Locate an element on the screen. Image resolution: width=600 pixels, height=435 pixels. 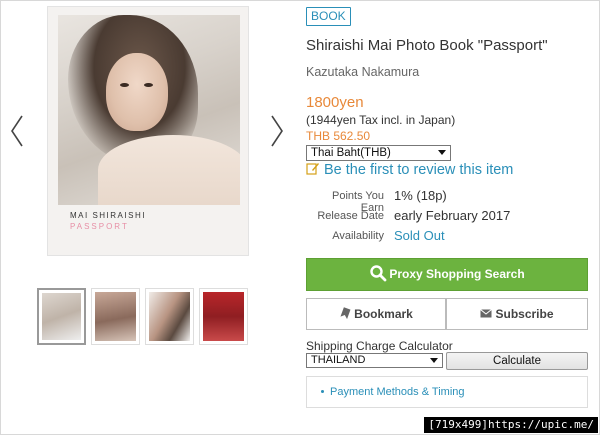
gallery-next-button is located at coordinates (277, 131).